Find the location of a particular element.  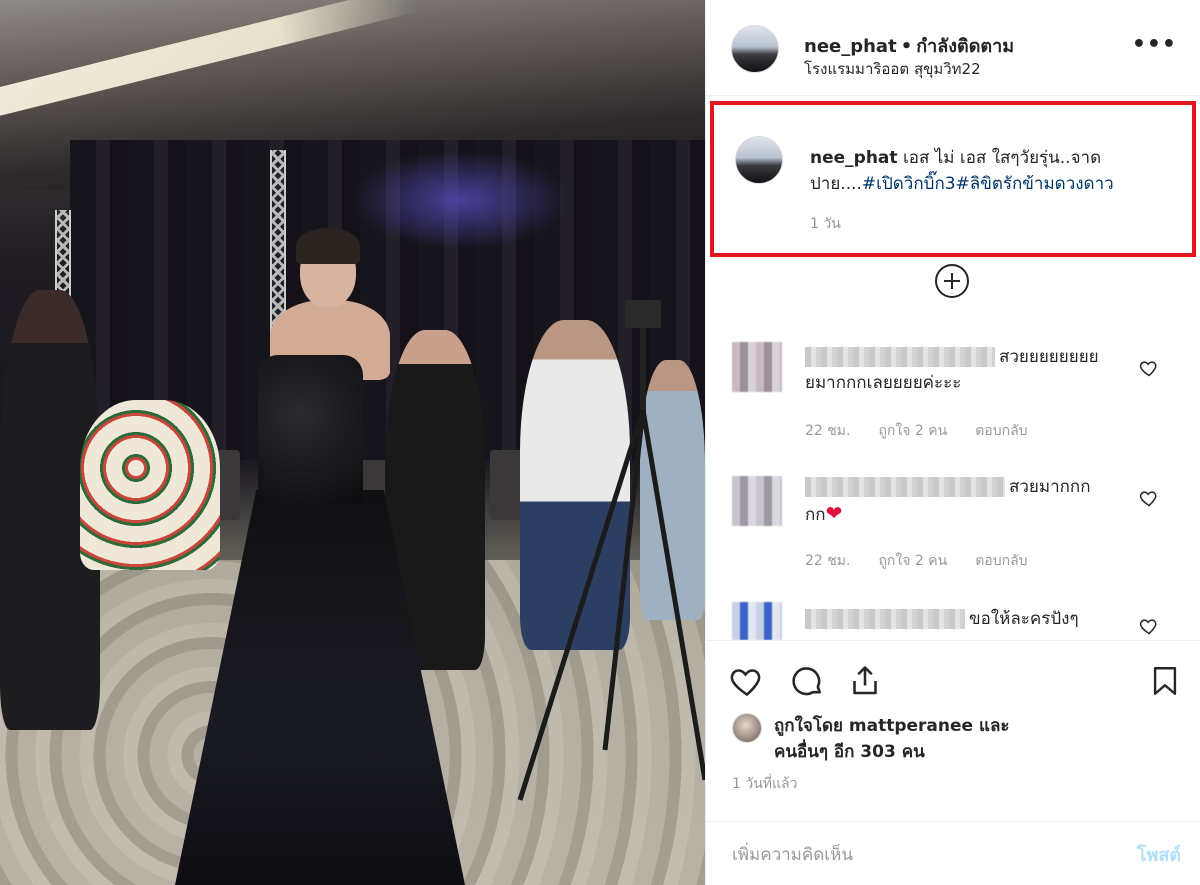

share-icon is located at coordinates (865, 681).